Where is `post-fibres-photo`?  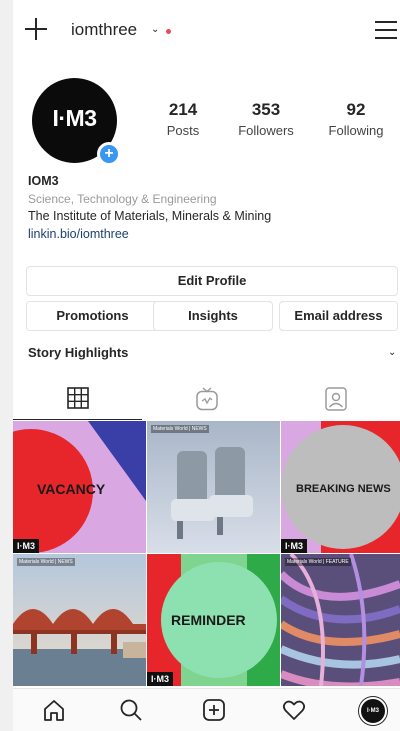
post-fibres-photo is located at coordinates (340, 620).